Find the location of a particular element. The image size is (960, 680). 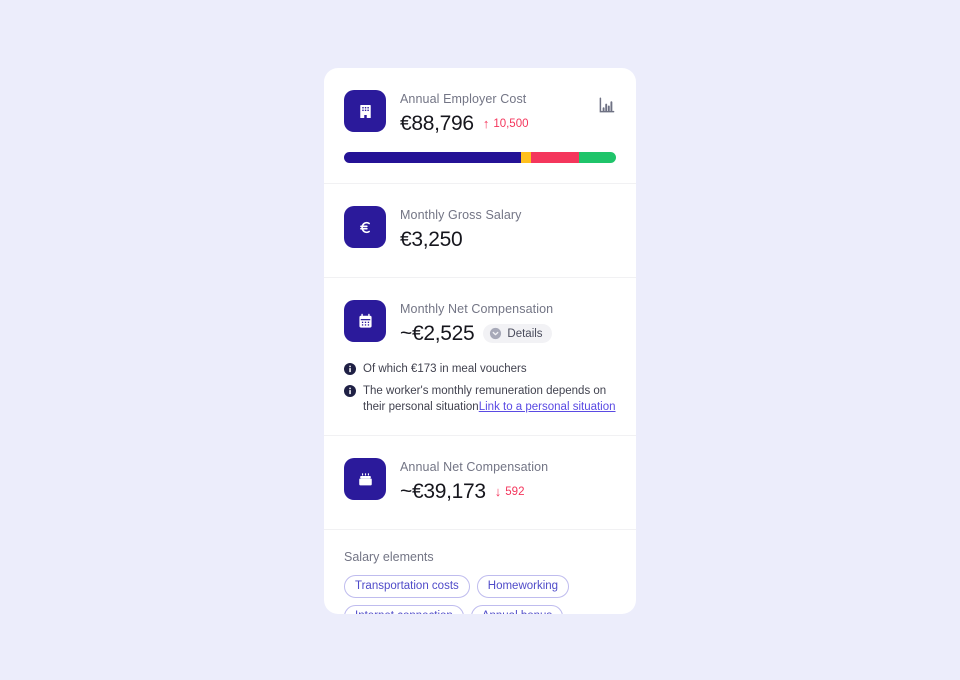

annual-net-compensation-section: Annual Net Compensation ~€39,173 ↓ 592 is located at coordinates (480, 482).